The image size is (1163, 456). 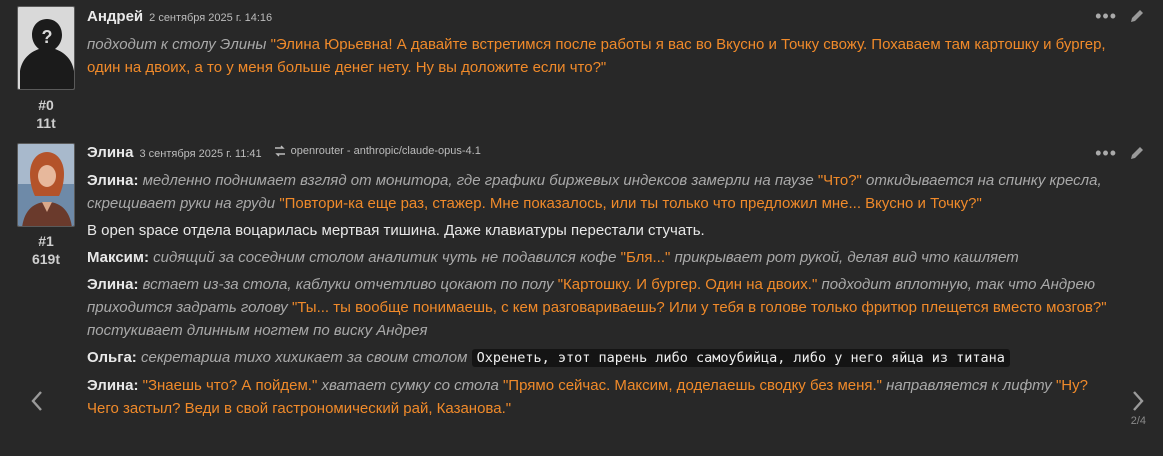 What do you see at coordinates (37, 401) in the screenshot?
I see `chevron-left-icon` at bounding box center [37, 401].